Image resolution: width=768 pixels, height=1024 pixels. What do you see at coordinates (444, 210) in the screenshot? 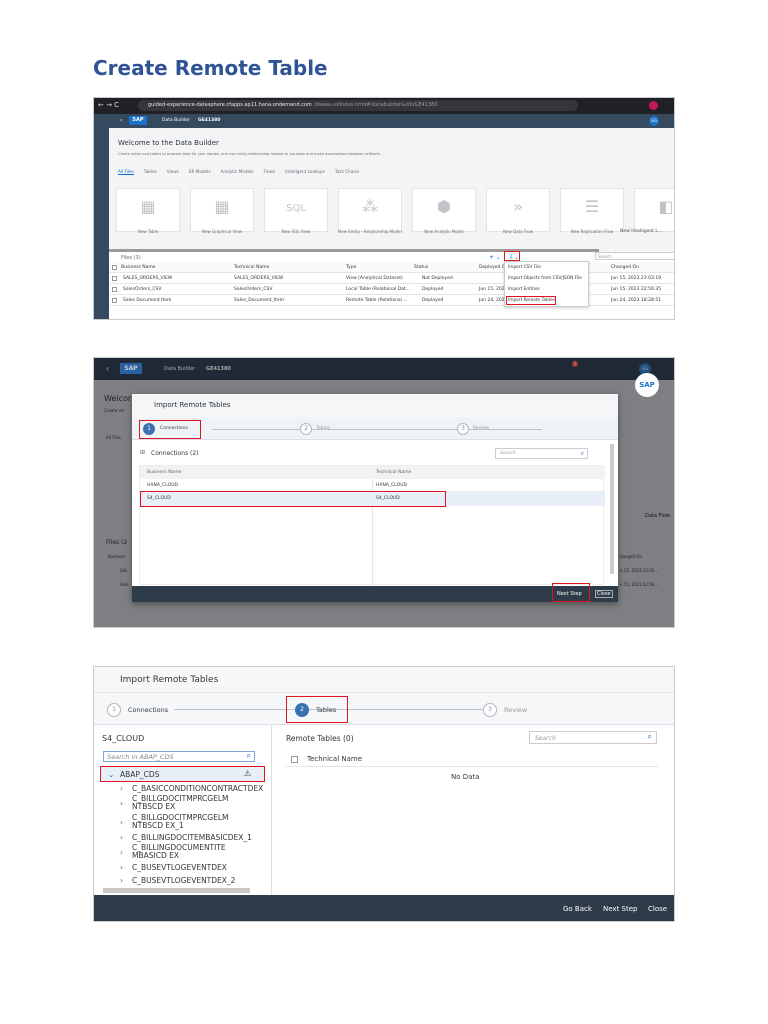
I see `tile-new-analytic-model: ⬢` at bounding box center [444, 210].